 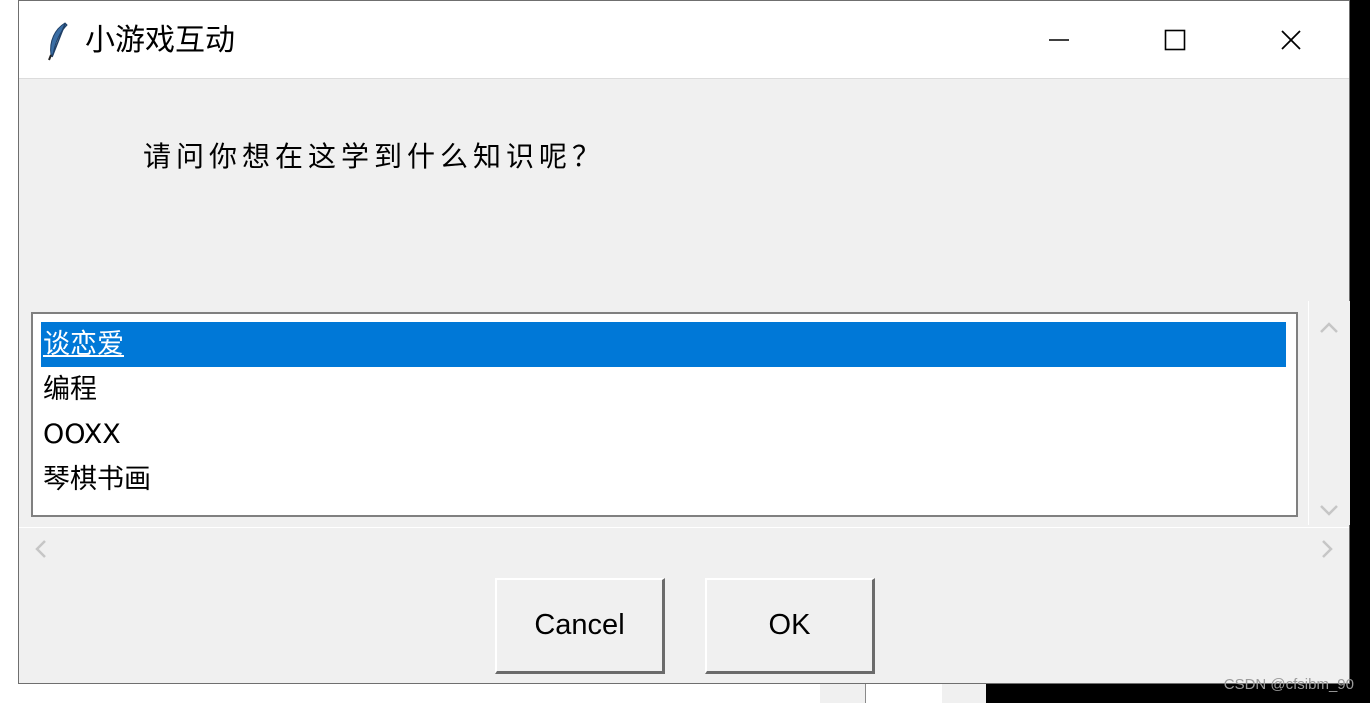 What do you see at coordinates (40, 551) in the screenshot?
I see `scroll-left-icon` at bounding box center [40, 551].